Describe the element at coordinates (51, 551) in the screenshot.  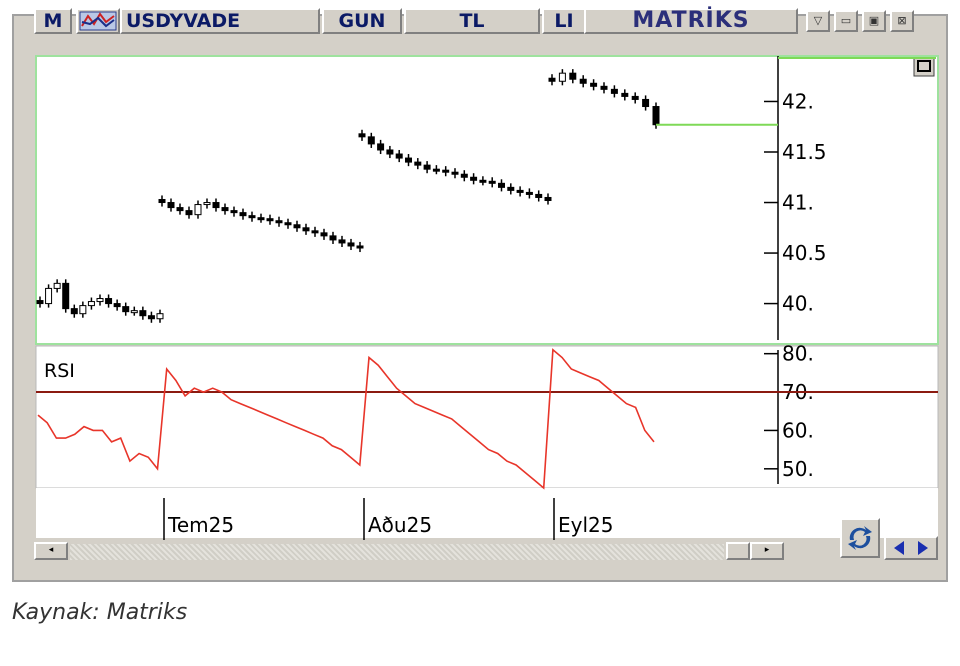
I see `scroll-left-button: ◂` at that location.